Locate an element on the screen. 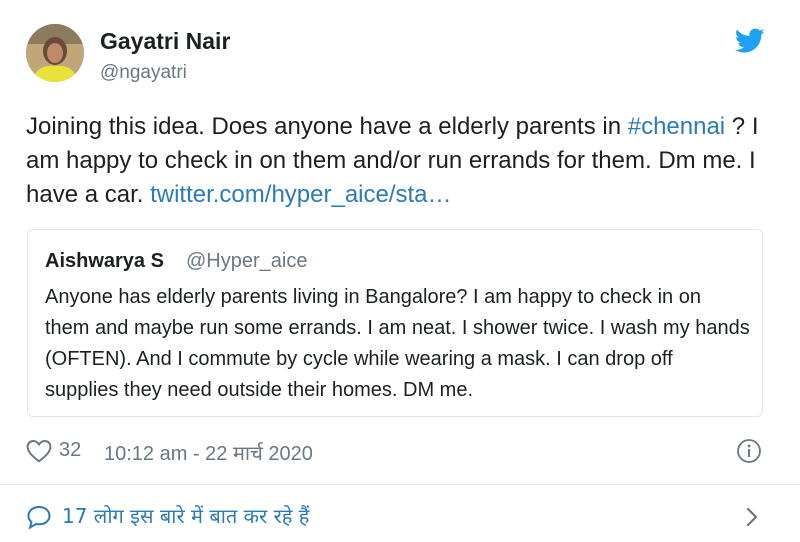 Image resolution: width=800 pixels, height=542 pixels. avatar-image is located at coordinates (55, 53).